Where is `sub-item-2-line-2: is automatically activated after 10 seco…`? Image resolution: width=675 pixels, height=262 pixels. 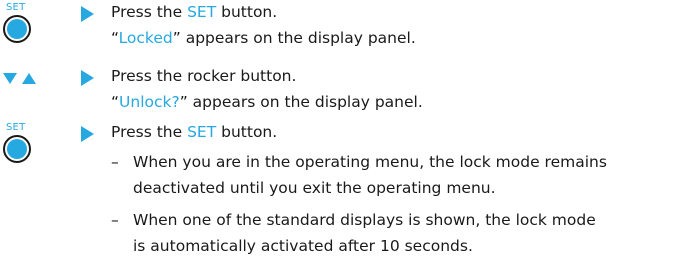 sub-item-2-line-2: is automatically activated after 10 seco… is located at coordinates (303, 246).